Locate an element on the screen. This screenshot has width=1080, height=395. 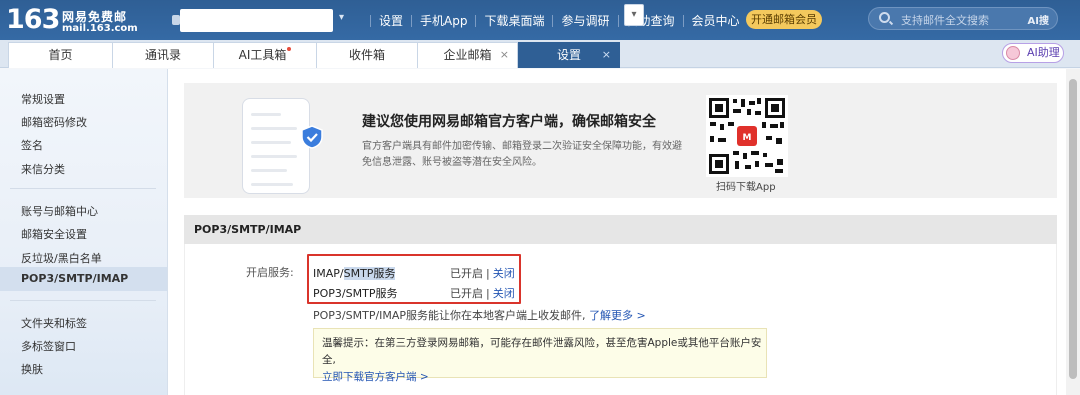
tab-inbox: 收件箱 is located at coordinates (367, 55).